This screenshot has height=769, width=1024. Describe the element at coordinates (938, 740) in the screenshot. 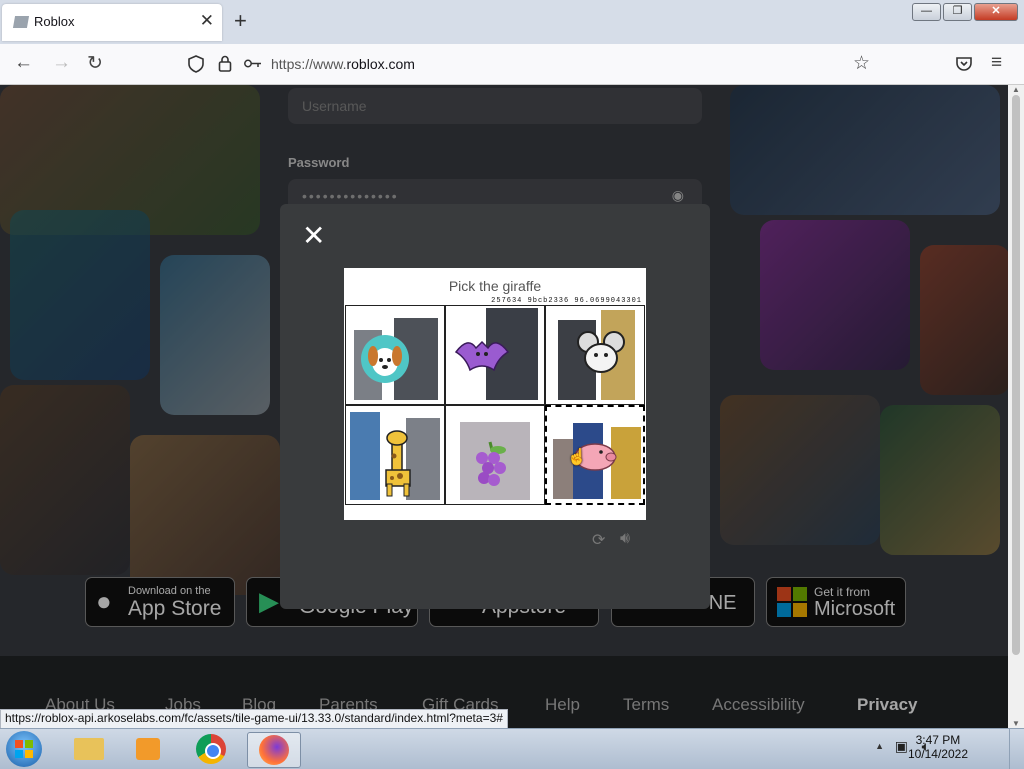

I see `clock-time: 3:47 PM` at that location.